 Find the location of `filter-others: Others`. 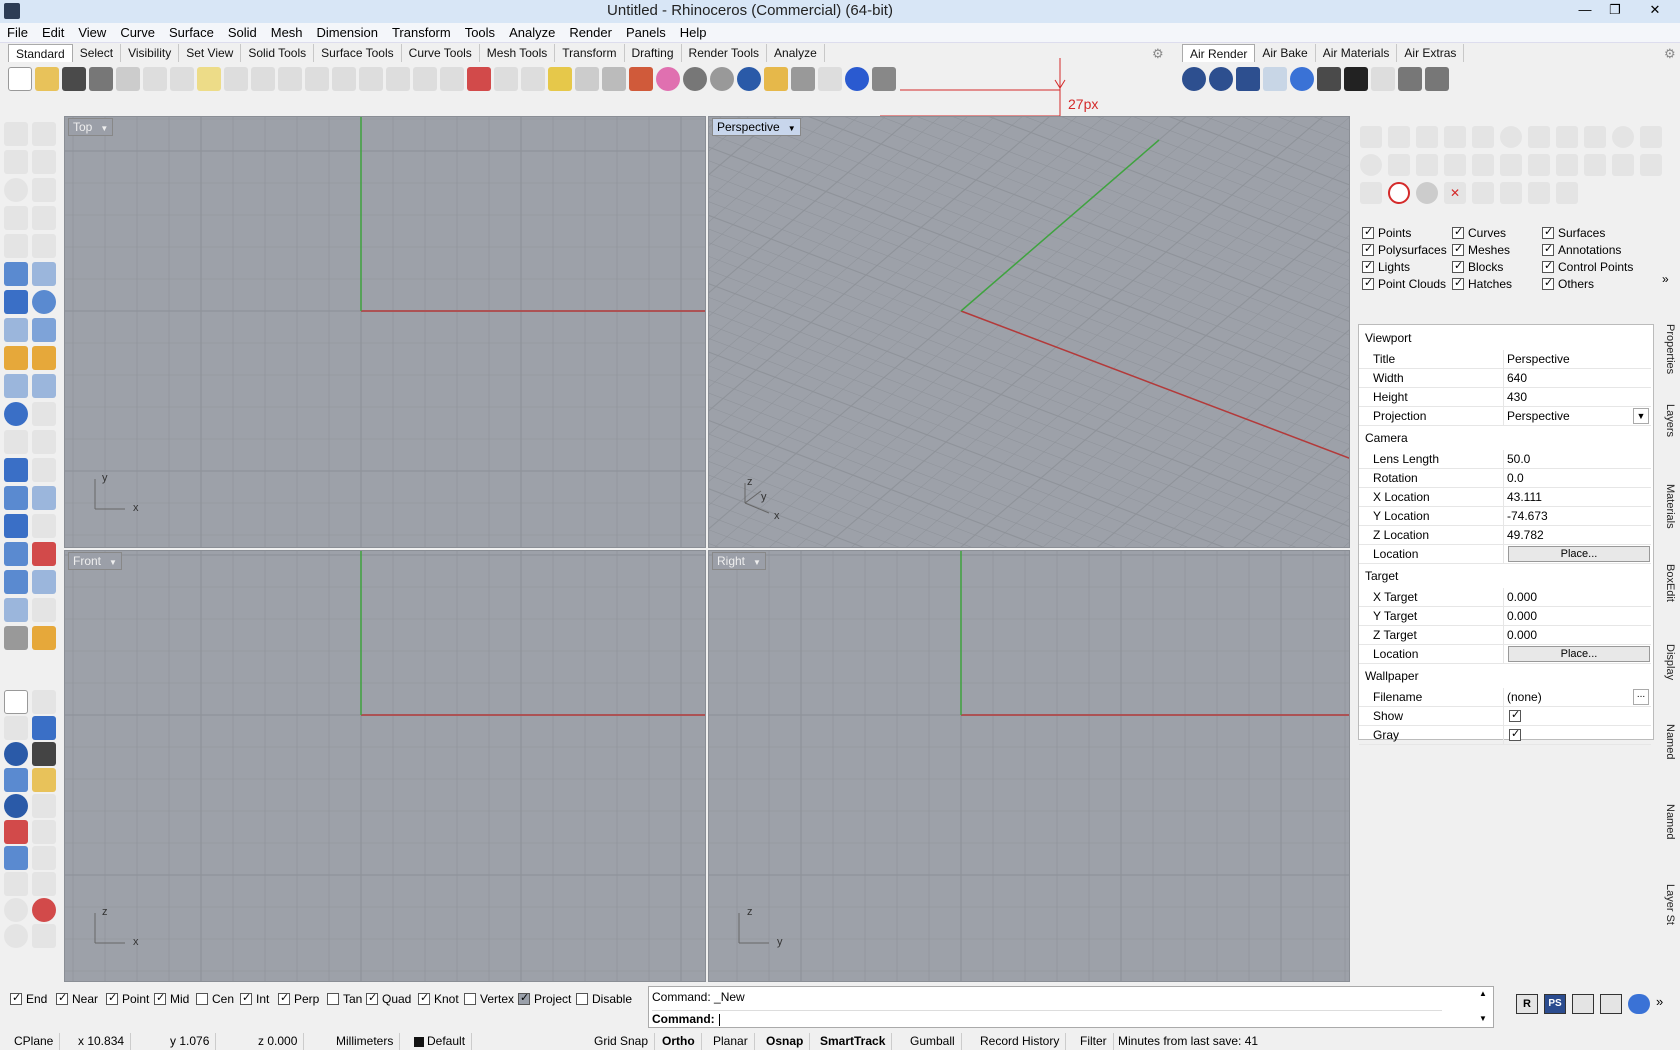

filter-others: Others is located at coordinates (1568, 283).